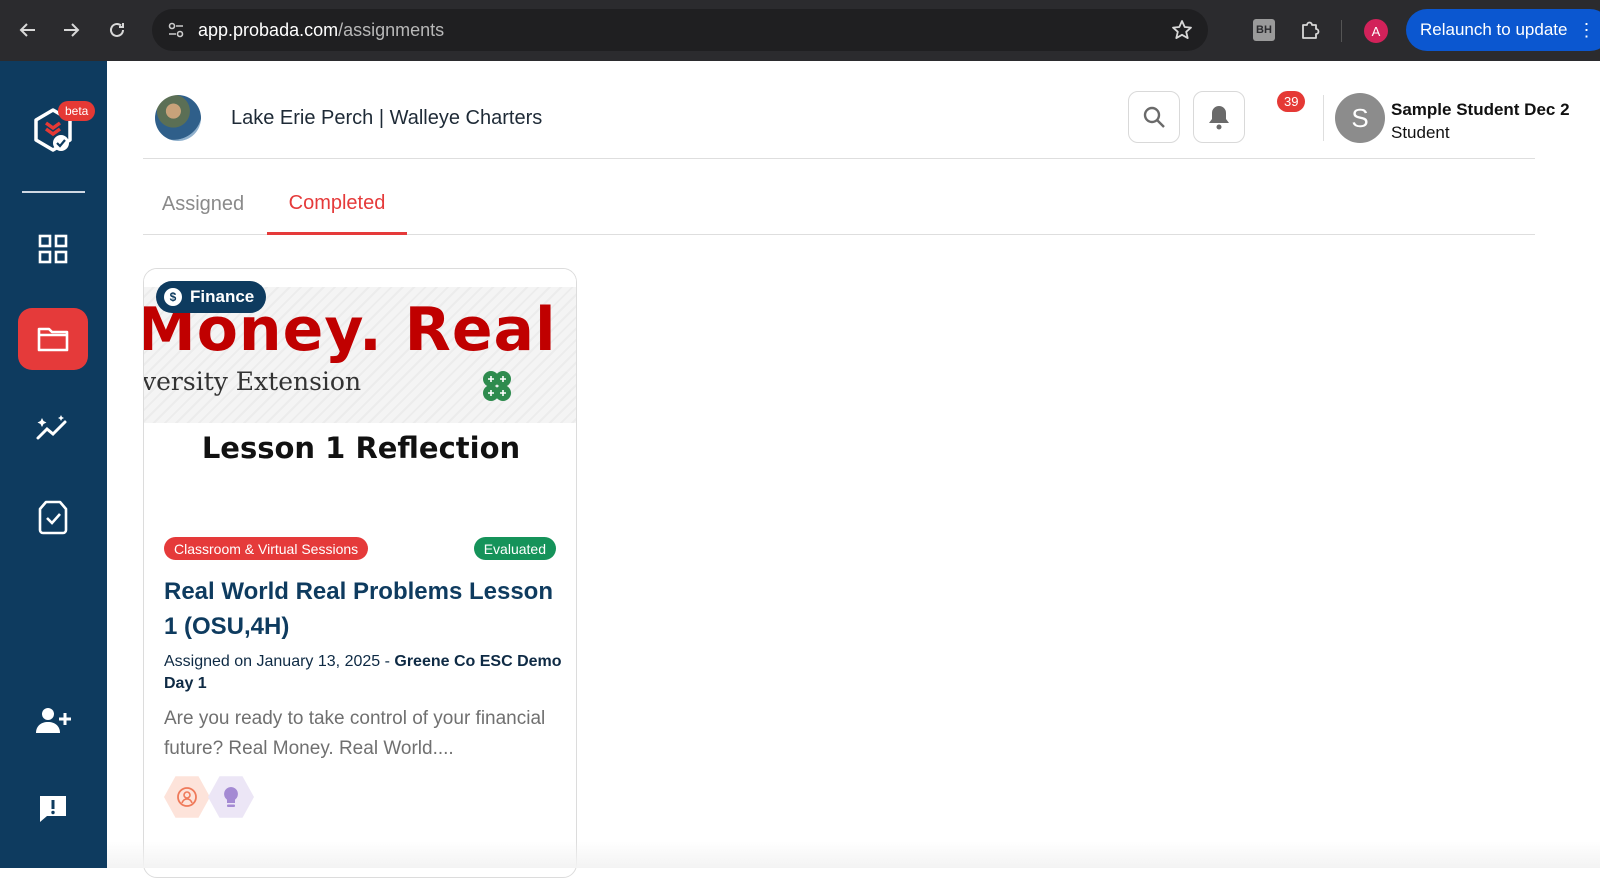  I want to click on assigned-date: Assigned on January 13, 2025 -, so click(279, 661).